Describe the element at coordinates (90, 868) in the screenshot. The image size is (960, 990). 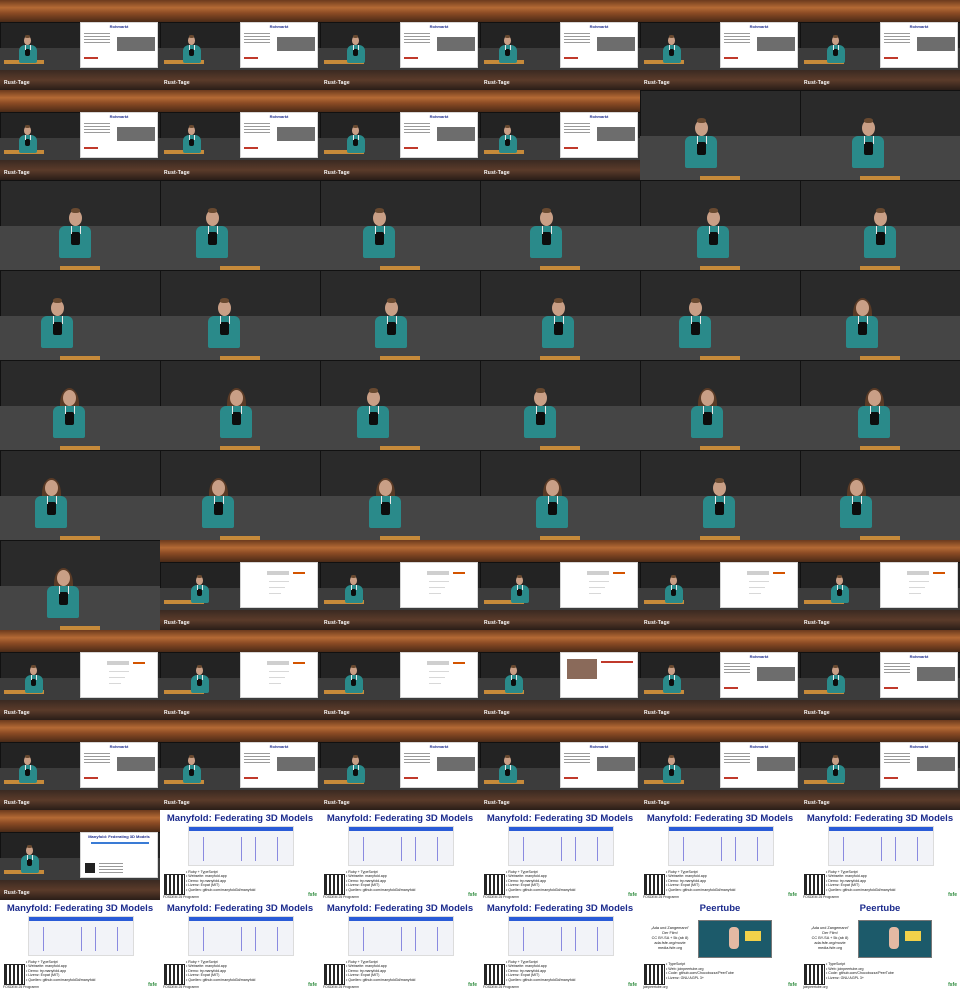
I see `slide-qr-code` at that location.